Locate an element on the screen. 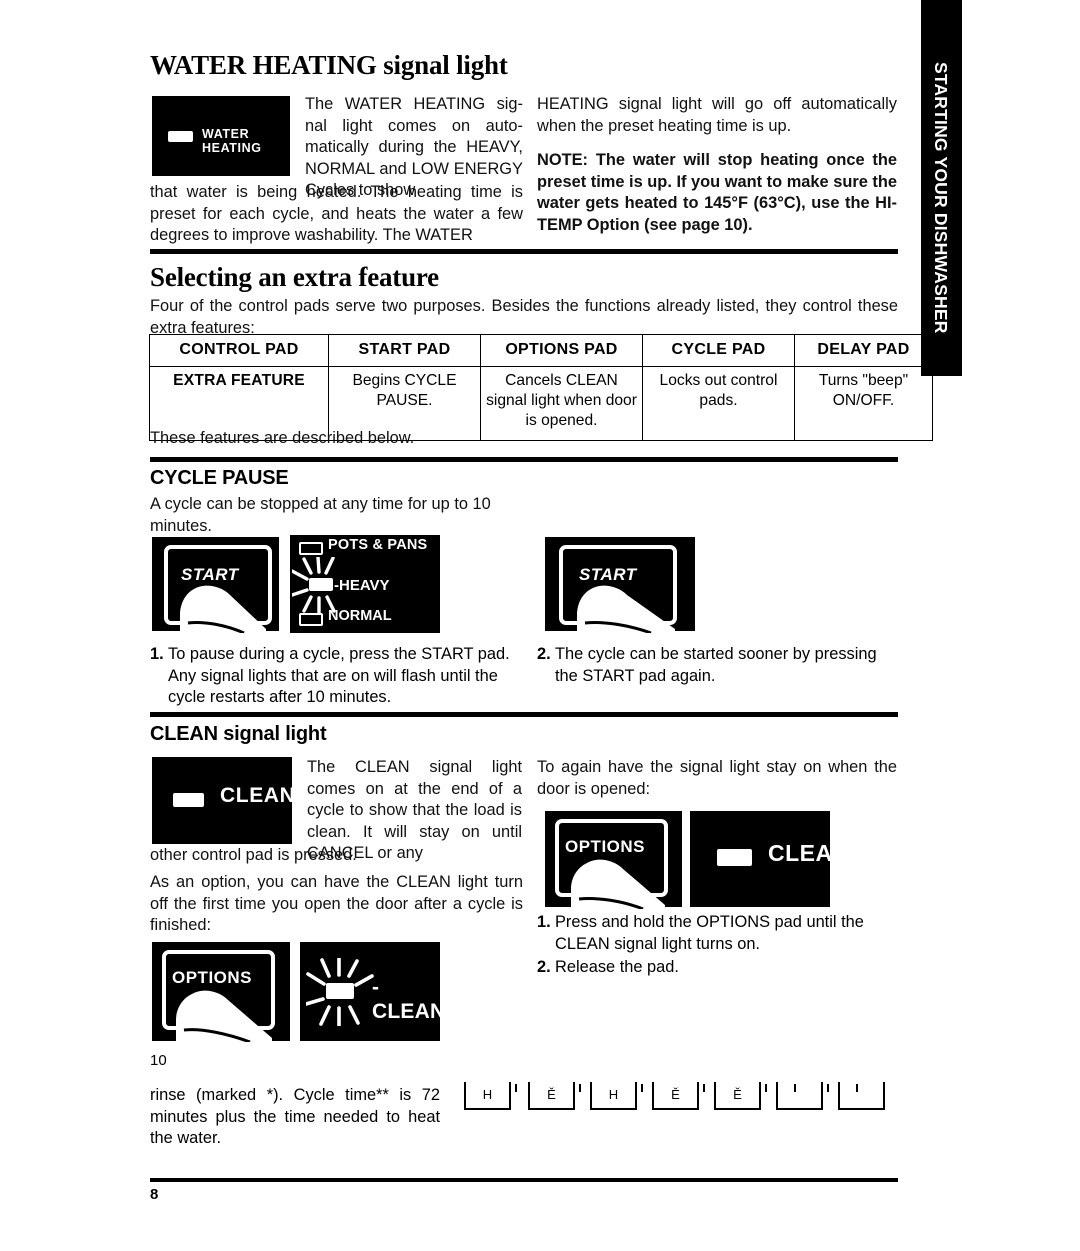 This screenshot has width=1080, height=1251. water-heating-panel-figure: WATER HEATING is located at coordinates (221, 136).